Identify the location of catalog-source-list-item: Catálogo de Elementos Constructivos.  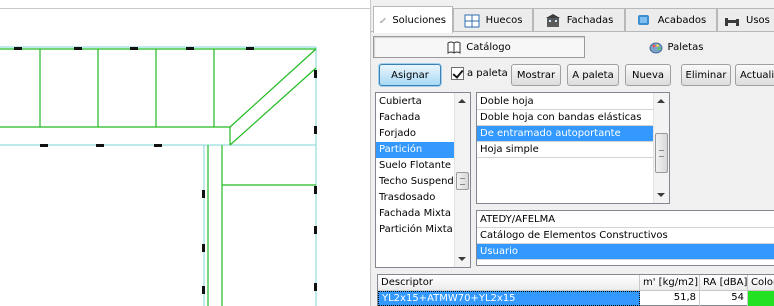
(625, 236).